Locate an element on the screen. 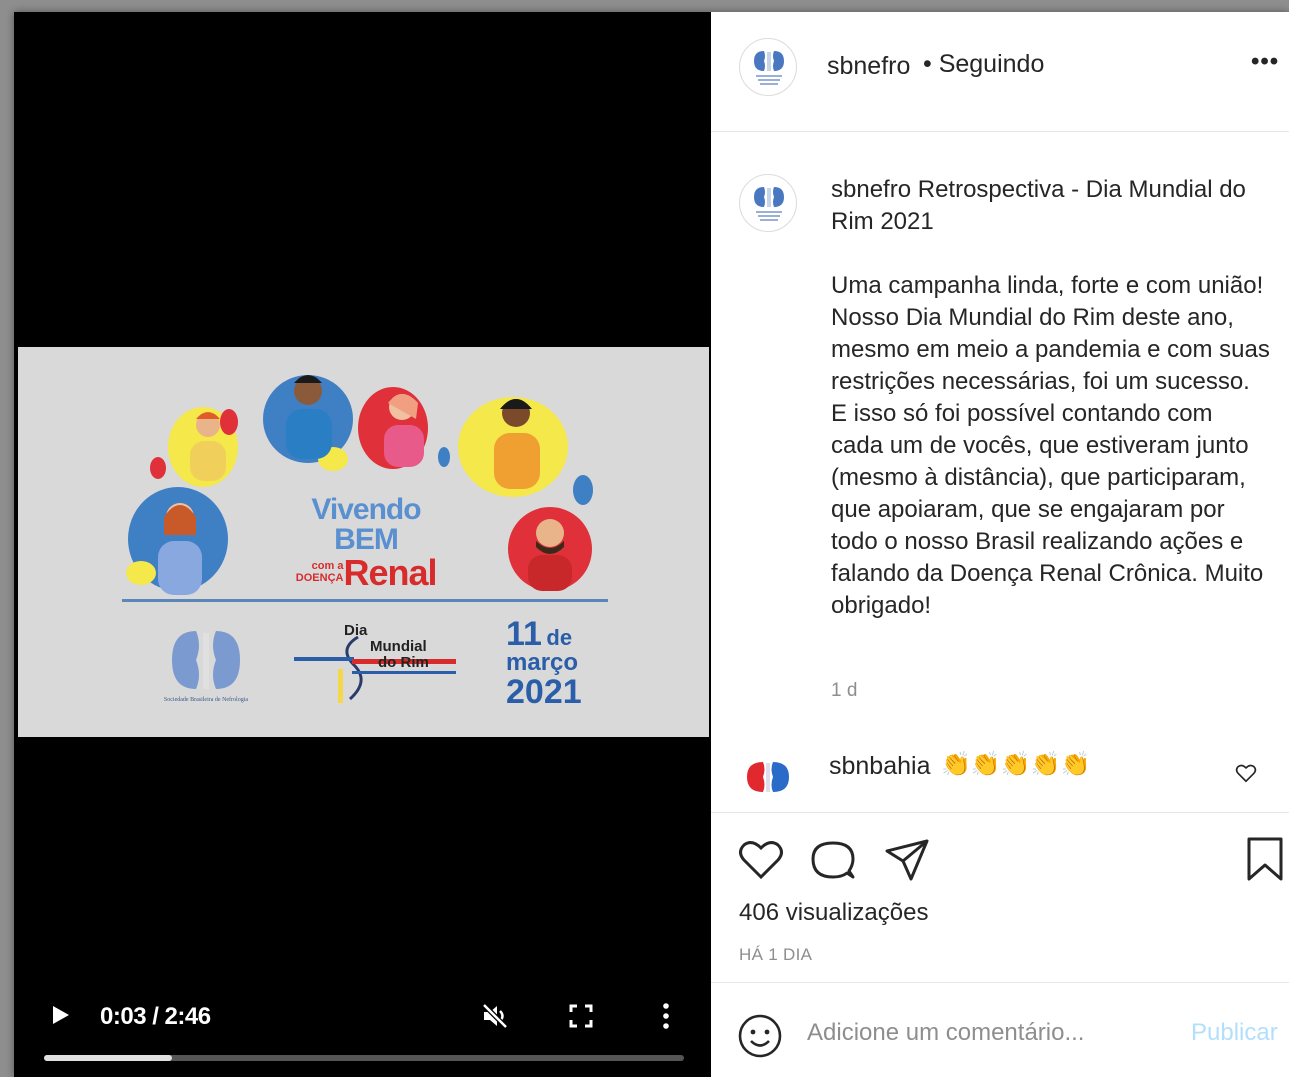  comment-input is located at coordinates (987, 1033).